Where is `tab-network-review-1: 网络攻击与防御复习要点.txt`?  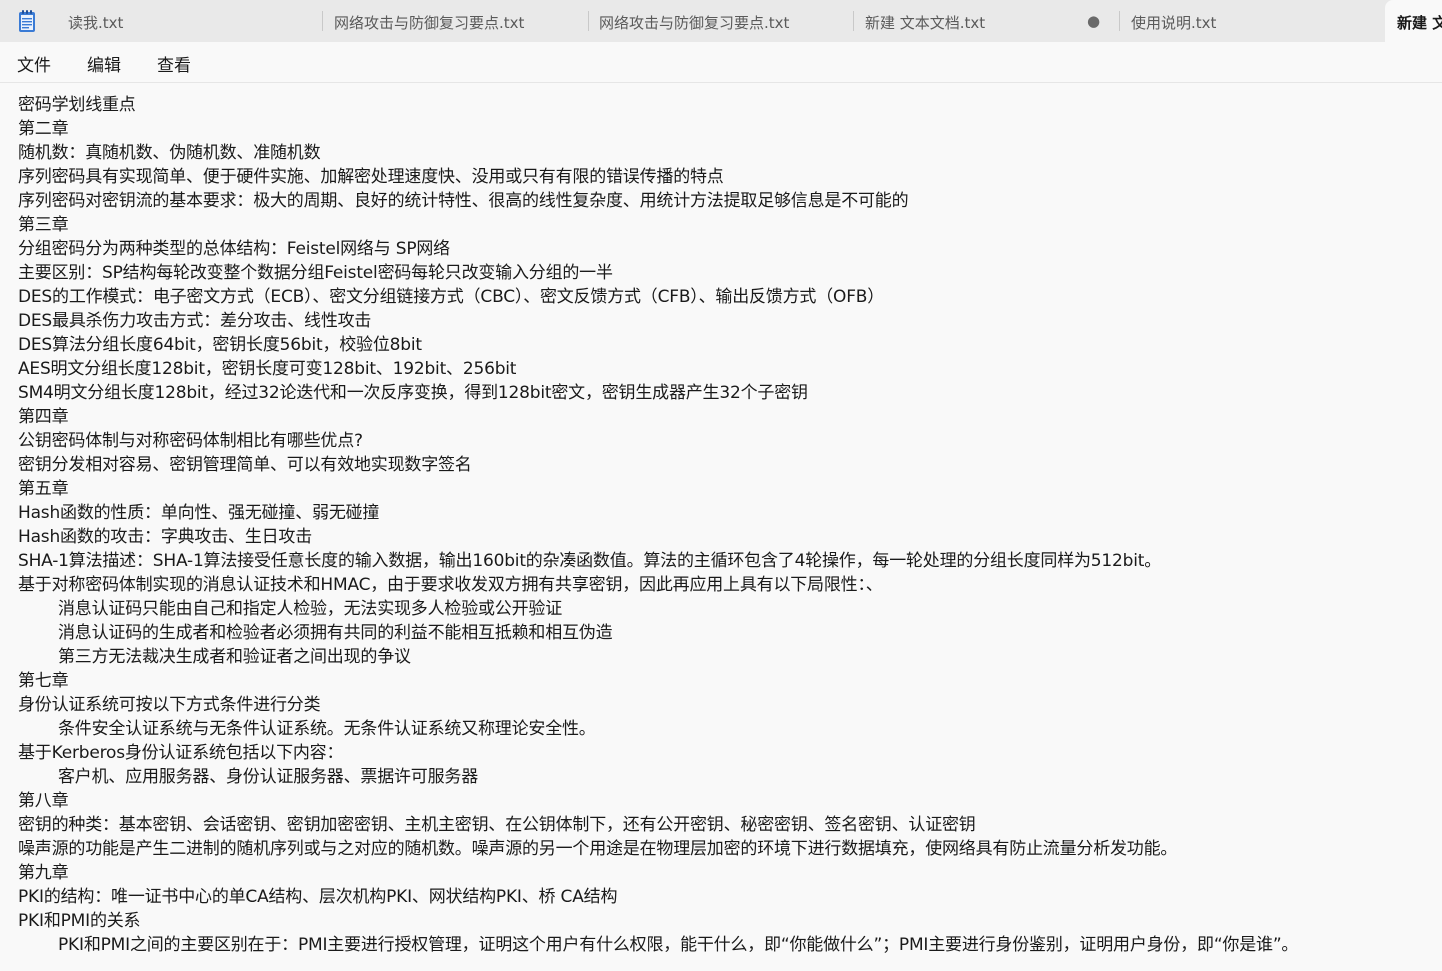
tab-network-review-1: 网络攻击与防御复习要点.txt is located at coordinates (459, 21).